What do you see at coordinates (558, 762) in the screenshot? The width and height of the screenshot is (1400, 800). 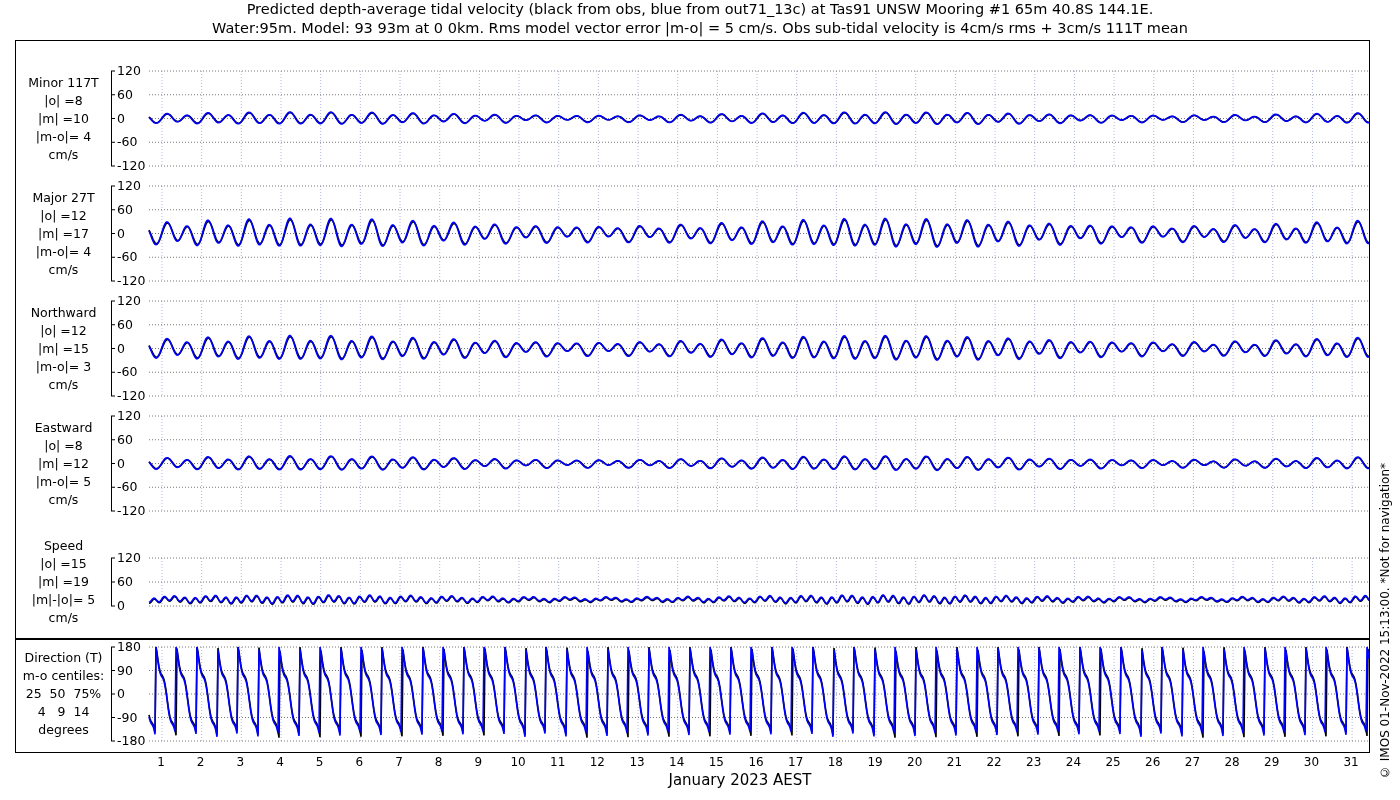 I see `axis-tick-label: 11` at bounding box center [558, 762].